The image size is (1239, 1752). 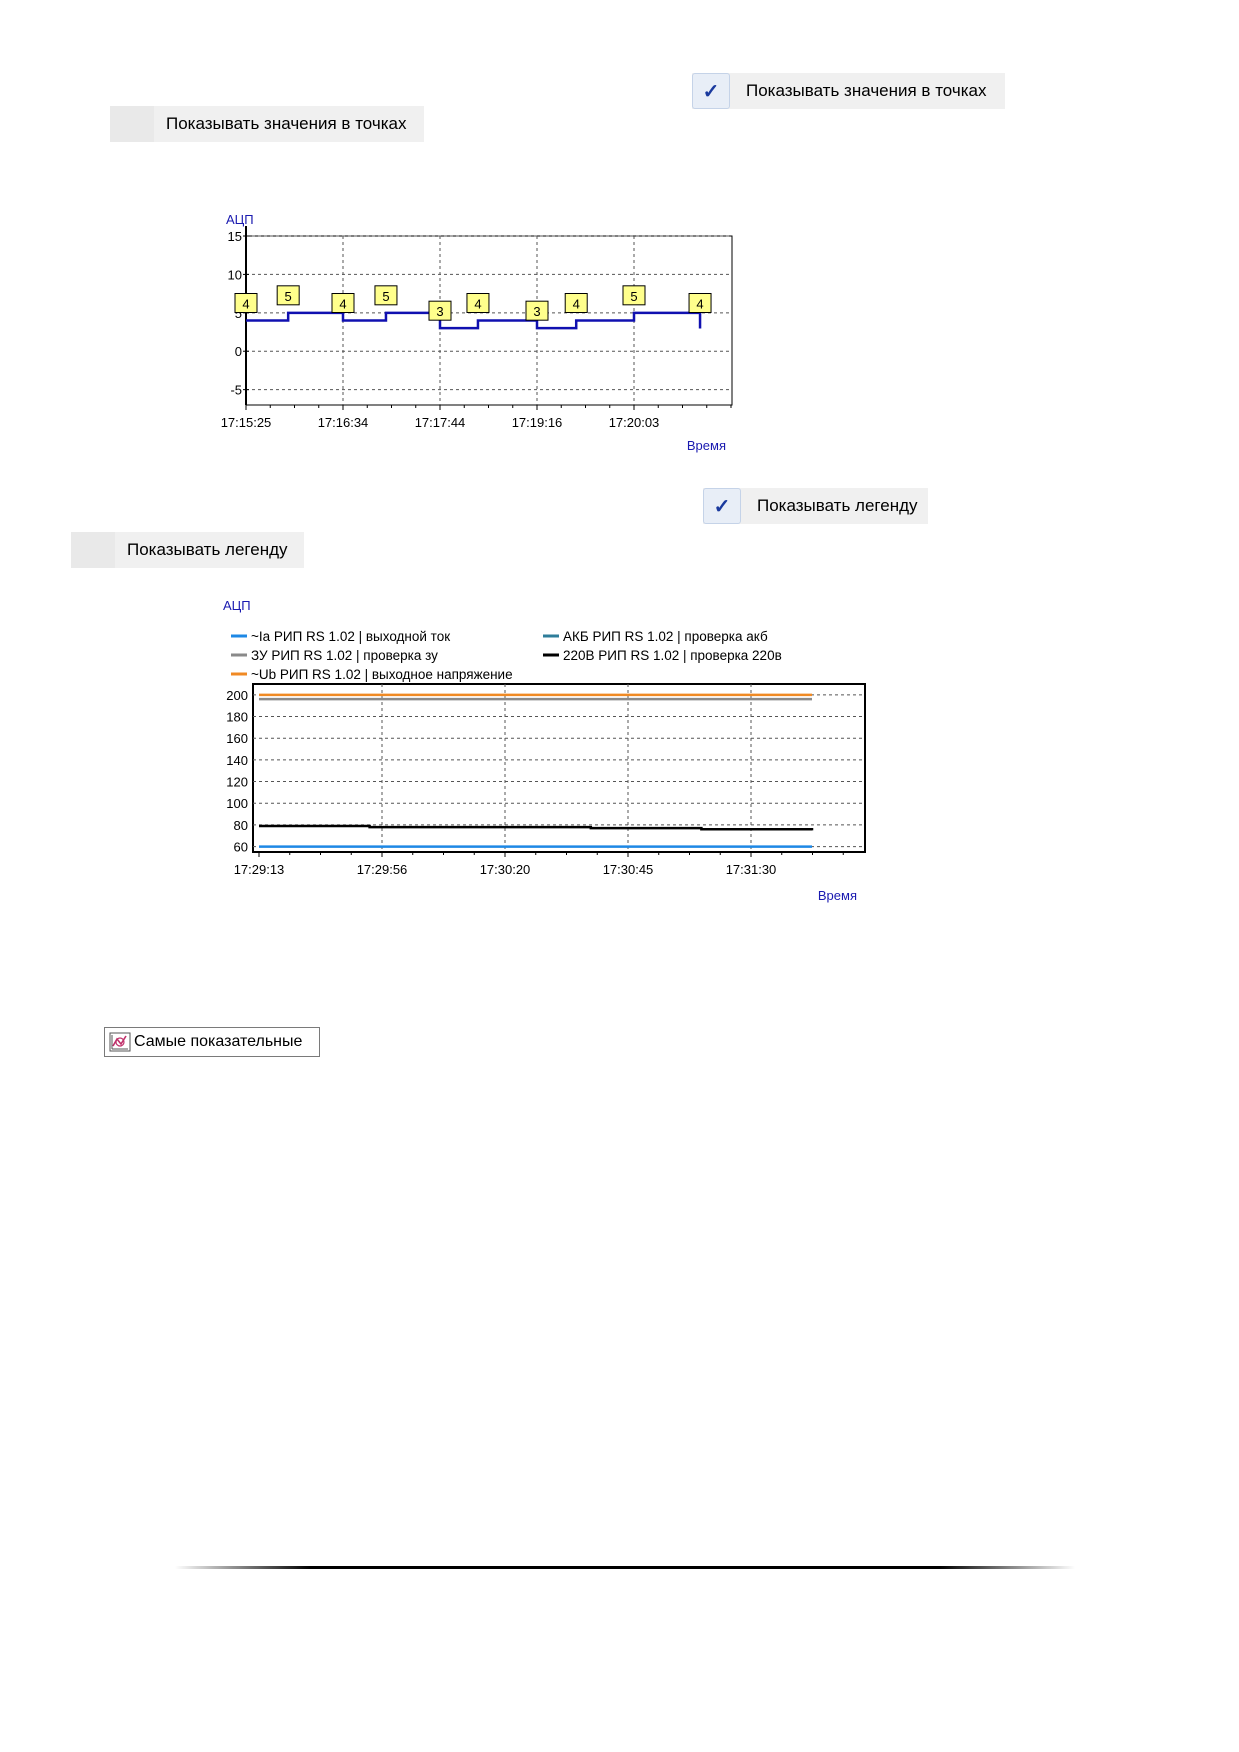 What do you see at coordinates (343, 422) in the screenshot?
I see `x-tick-label: 17:16:34` at bounding box center [343, 422].